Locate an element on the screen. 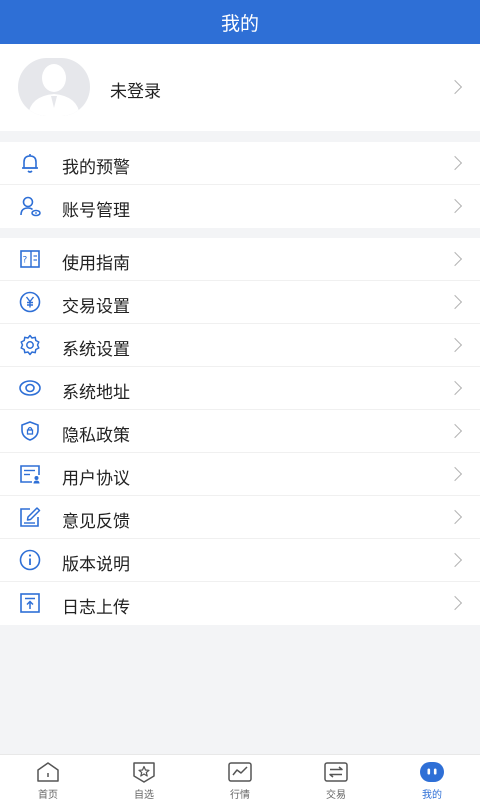 This screenshot has height=800, width=480. tab-label: 首页 is located at coordinates (48, 795).